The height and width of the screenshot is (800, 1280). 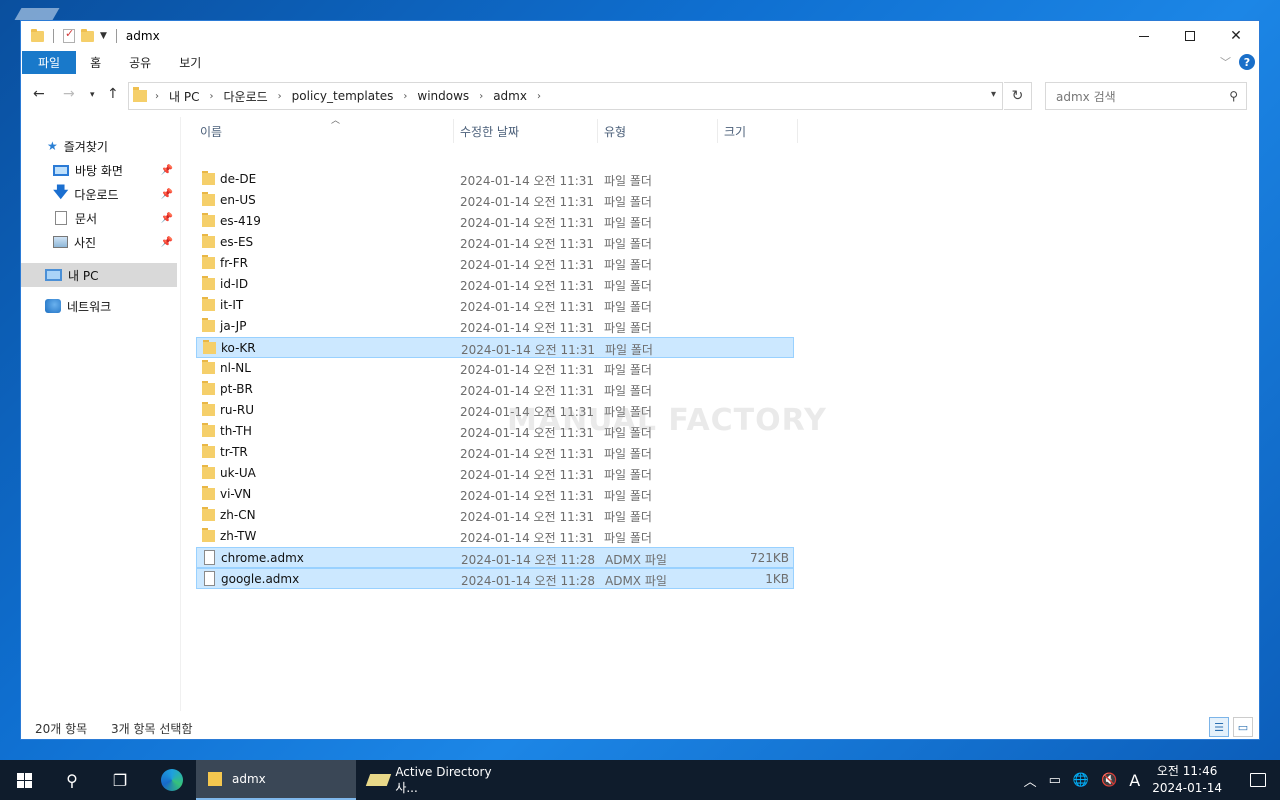 I want to click on properties-icon, so click(x=69, y=35).